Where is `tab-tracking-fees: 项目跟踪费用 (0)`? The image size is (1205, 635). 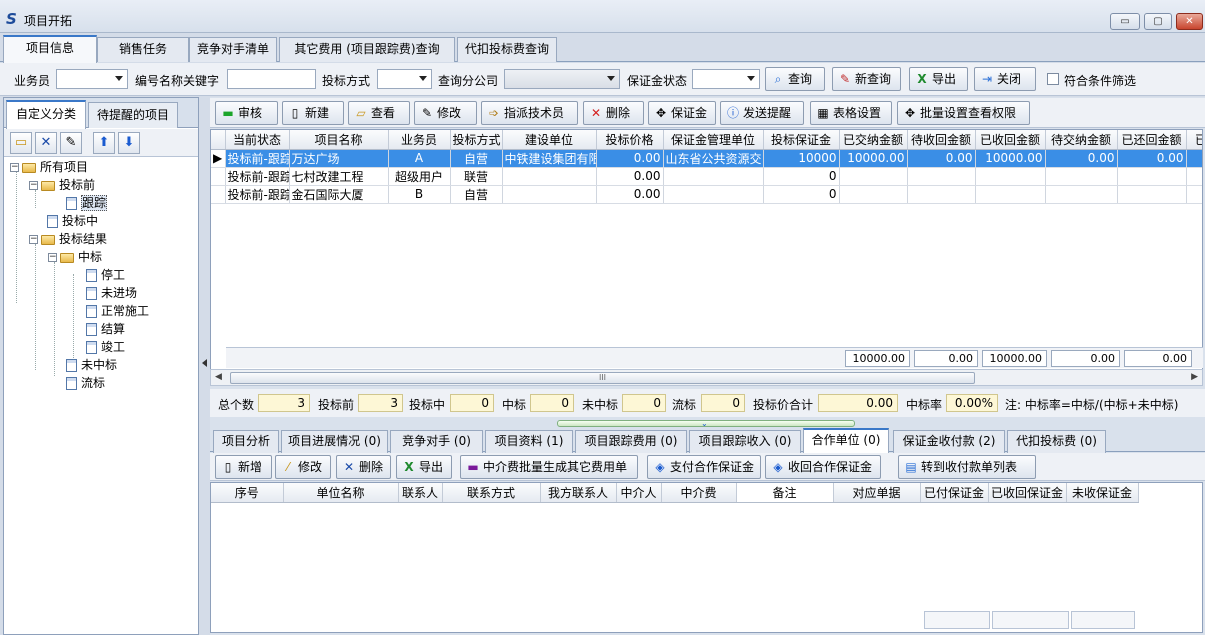
tab-tracking-fees: 项目跟踪费用 (0) is located at coordinates (631, 441).